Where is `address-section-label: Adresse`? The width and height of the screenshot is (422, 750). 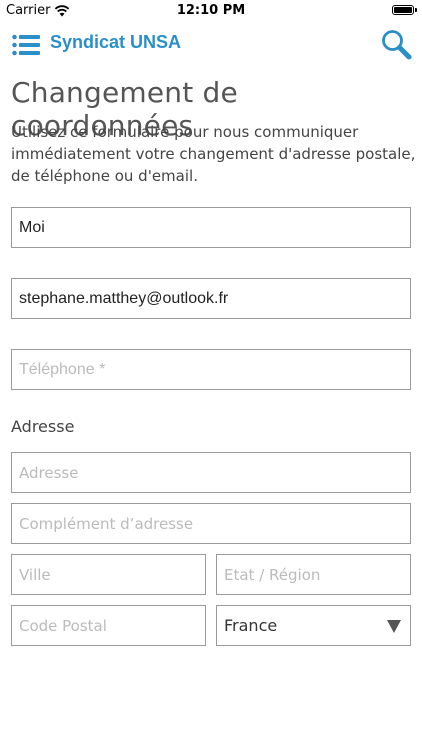 address-section-label: Adresse is located at coordinates (43, 426).